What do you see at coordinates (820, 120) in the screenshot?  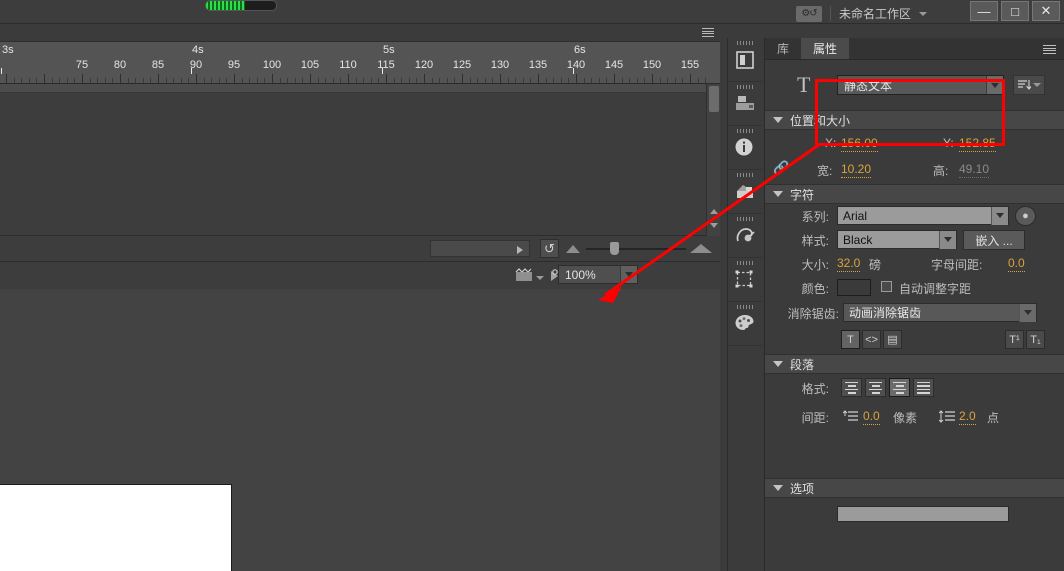 I see `section-title: 位置和大小` at bounding box center [820, 120].